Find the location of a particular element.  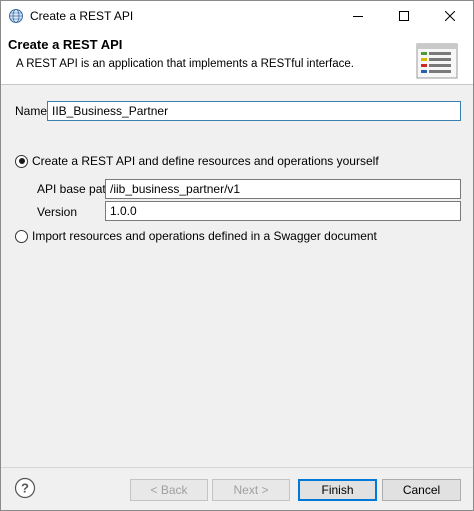

finish-button: Finish is located at coordinates (337, 490).